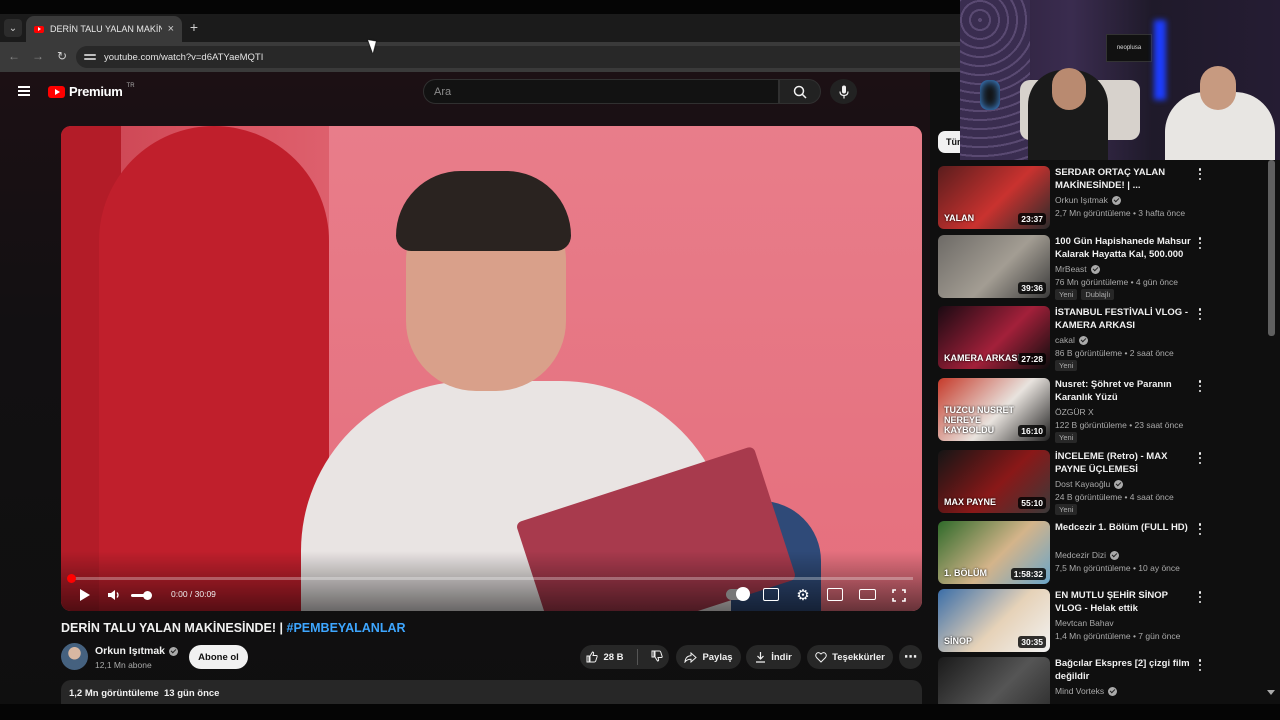  I want to click on volume-knob, so click(147, 595).